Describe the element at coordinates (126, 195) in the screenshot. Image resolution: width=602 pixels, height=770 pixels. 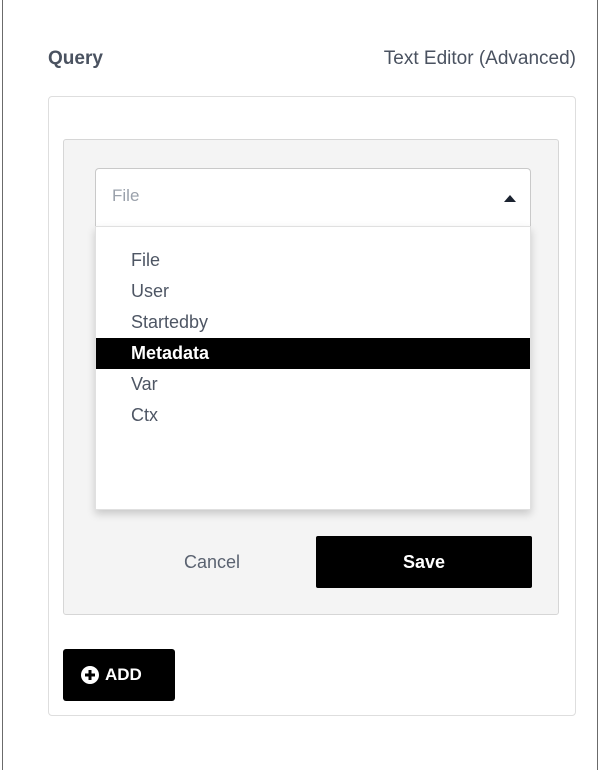
I see `field-select-value: File` at that location.